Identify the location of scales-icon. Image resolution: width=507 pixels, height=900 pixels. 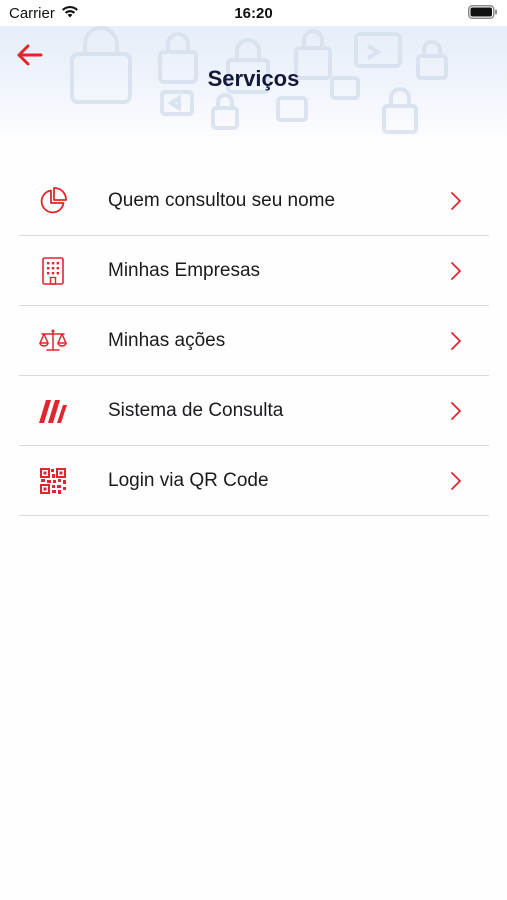
(53, 341).